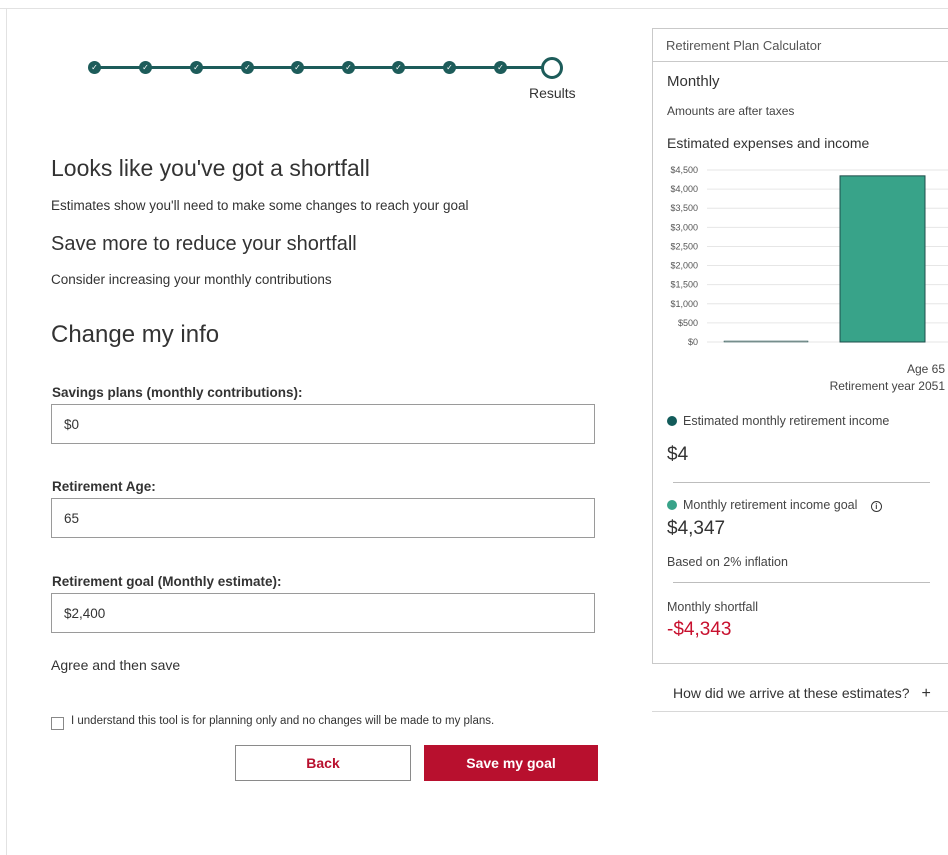 The height and width of the screenshot is (855, 948). I want to click on savings-plans-input, so click(323, 424).